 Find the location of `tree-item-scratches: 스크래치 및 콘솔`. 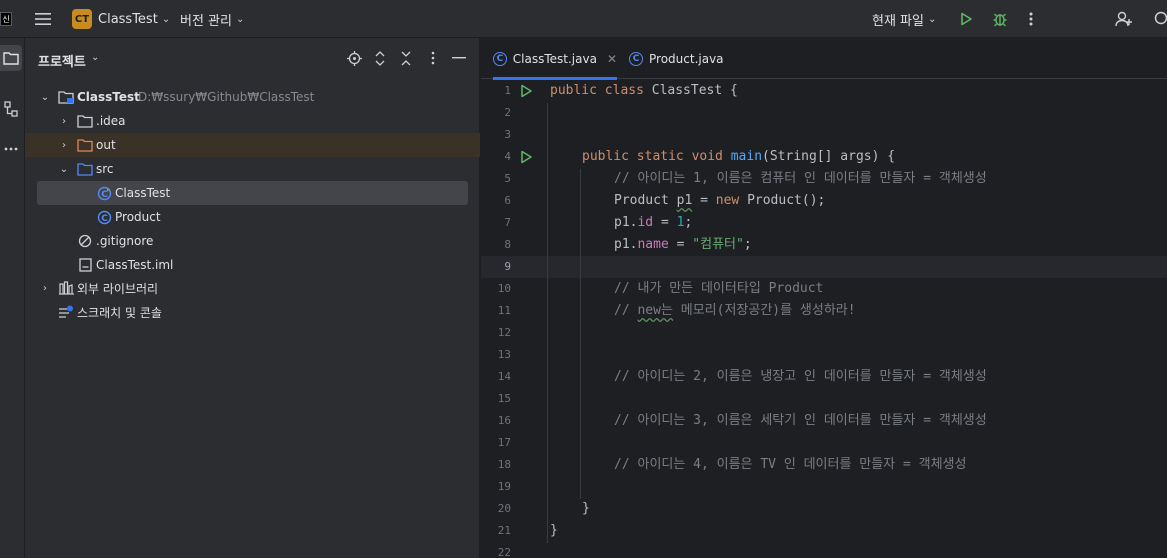

tree-item-scratches: 스크래치 및 콘솔 is located at coordinates (252, 312).